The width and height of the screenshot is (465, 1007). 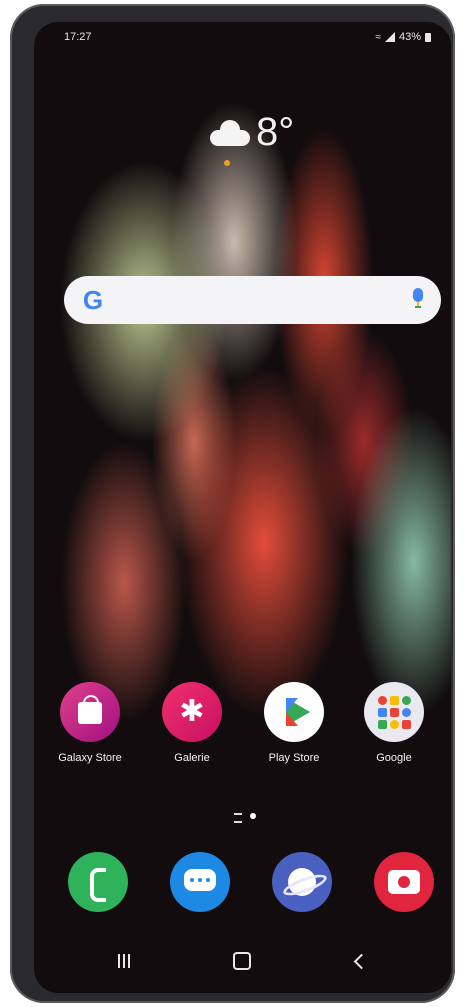 What do you see at coordinates (192, 758) in the screenshot?
I see `app-label: Galerie` at bounding box center [192, 758].